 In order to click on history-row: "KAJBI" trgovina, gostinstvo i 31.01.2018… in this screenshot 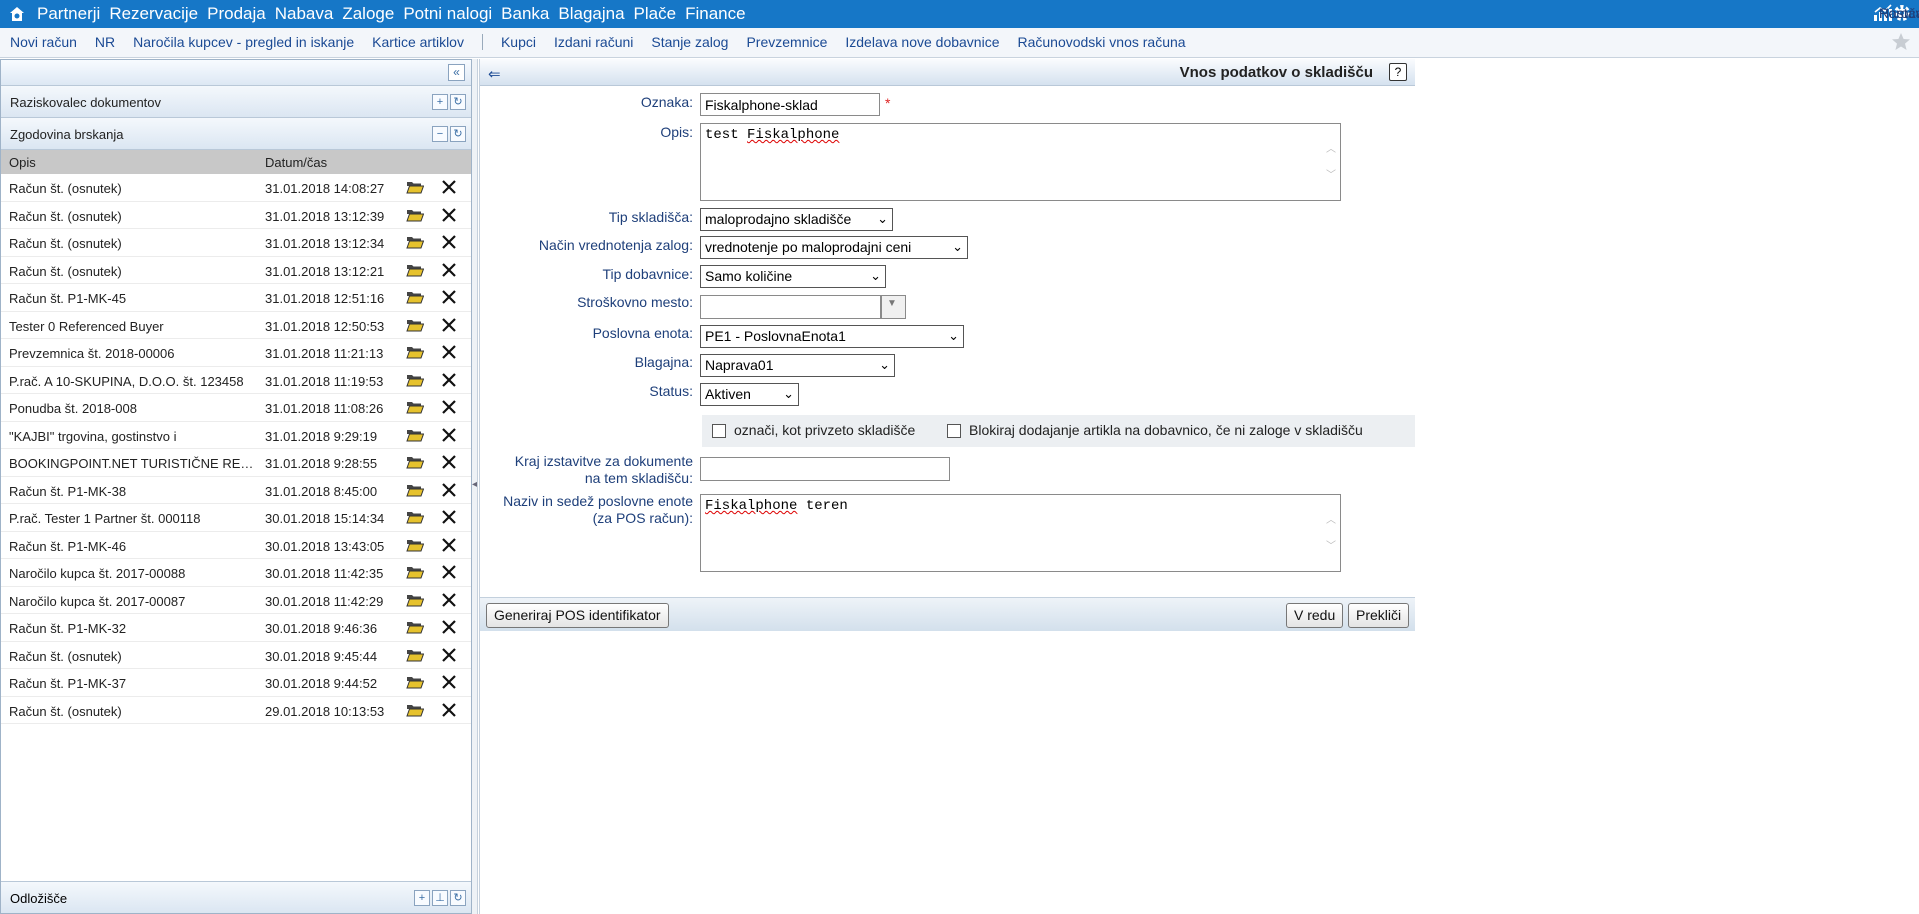, I will do `click(236, 435)`.